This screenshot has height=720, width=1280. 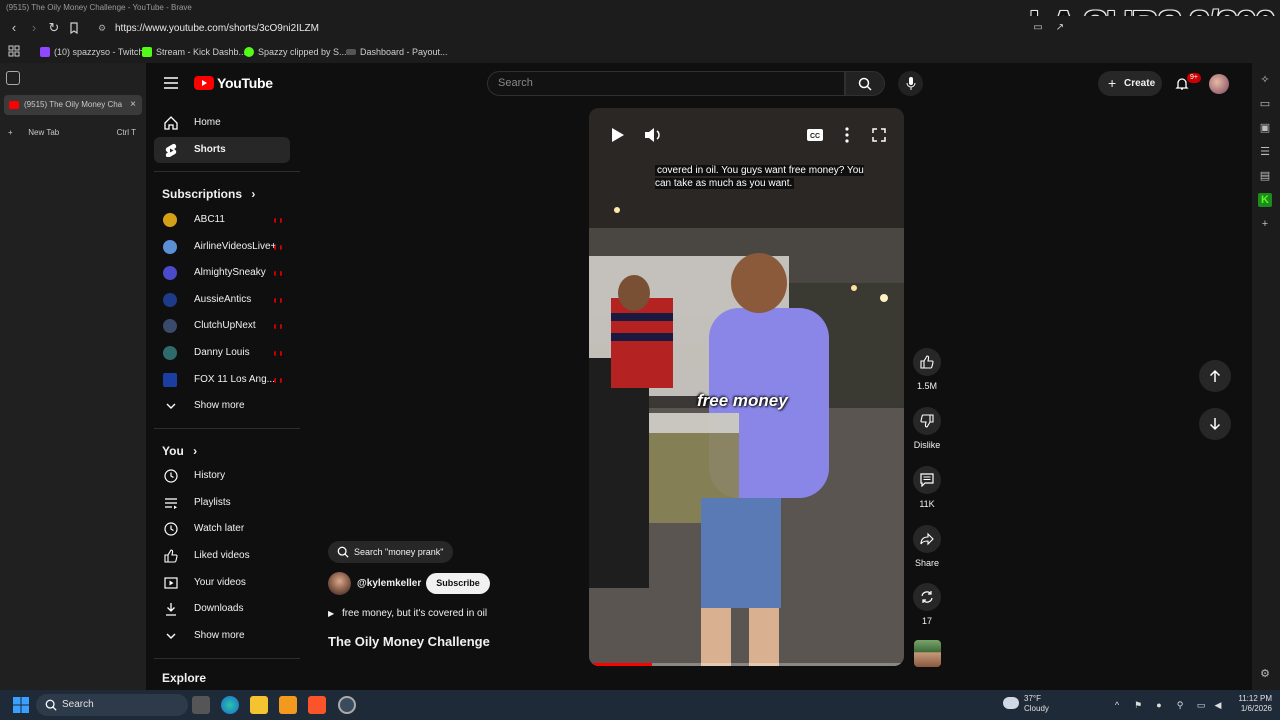 I want to click on tray-app-icon: ●, so click(x=1159, y=705).